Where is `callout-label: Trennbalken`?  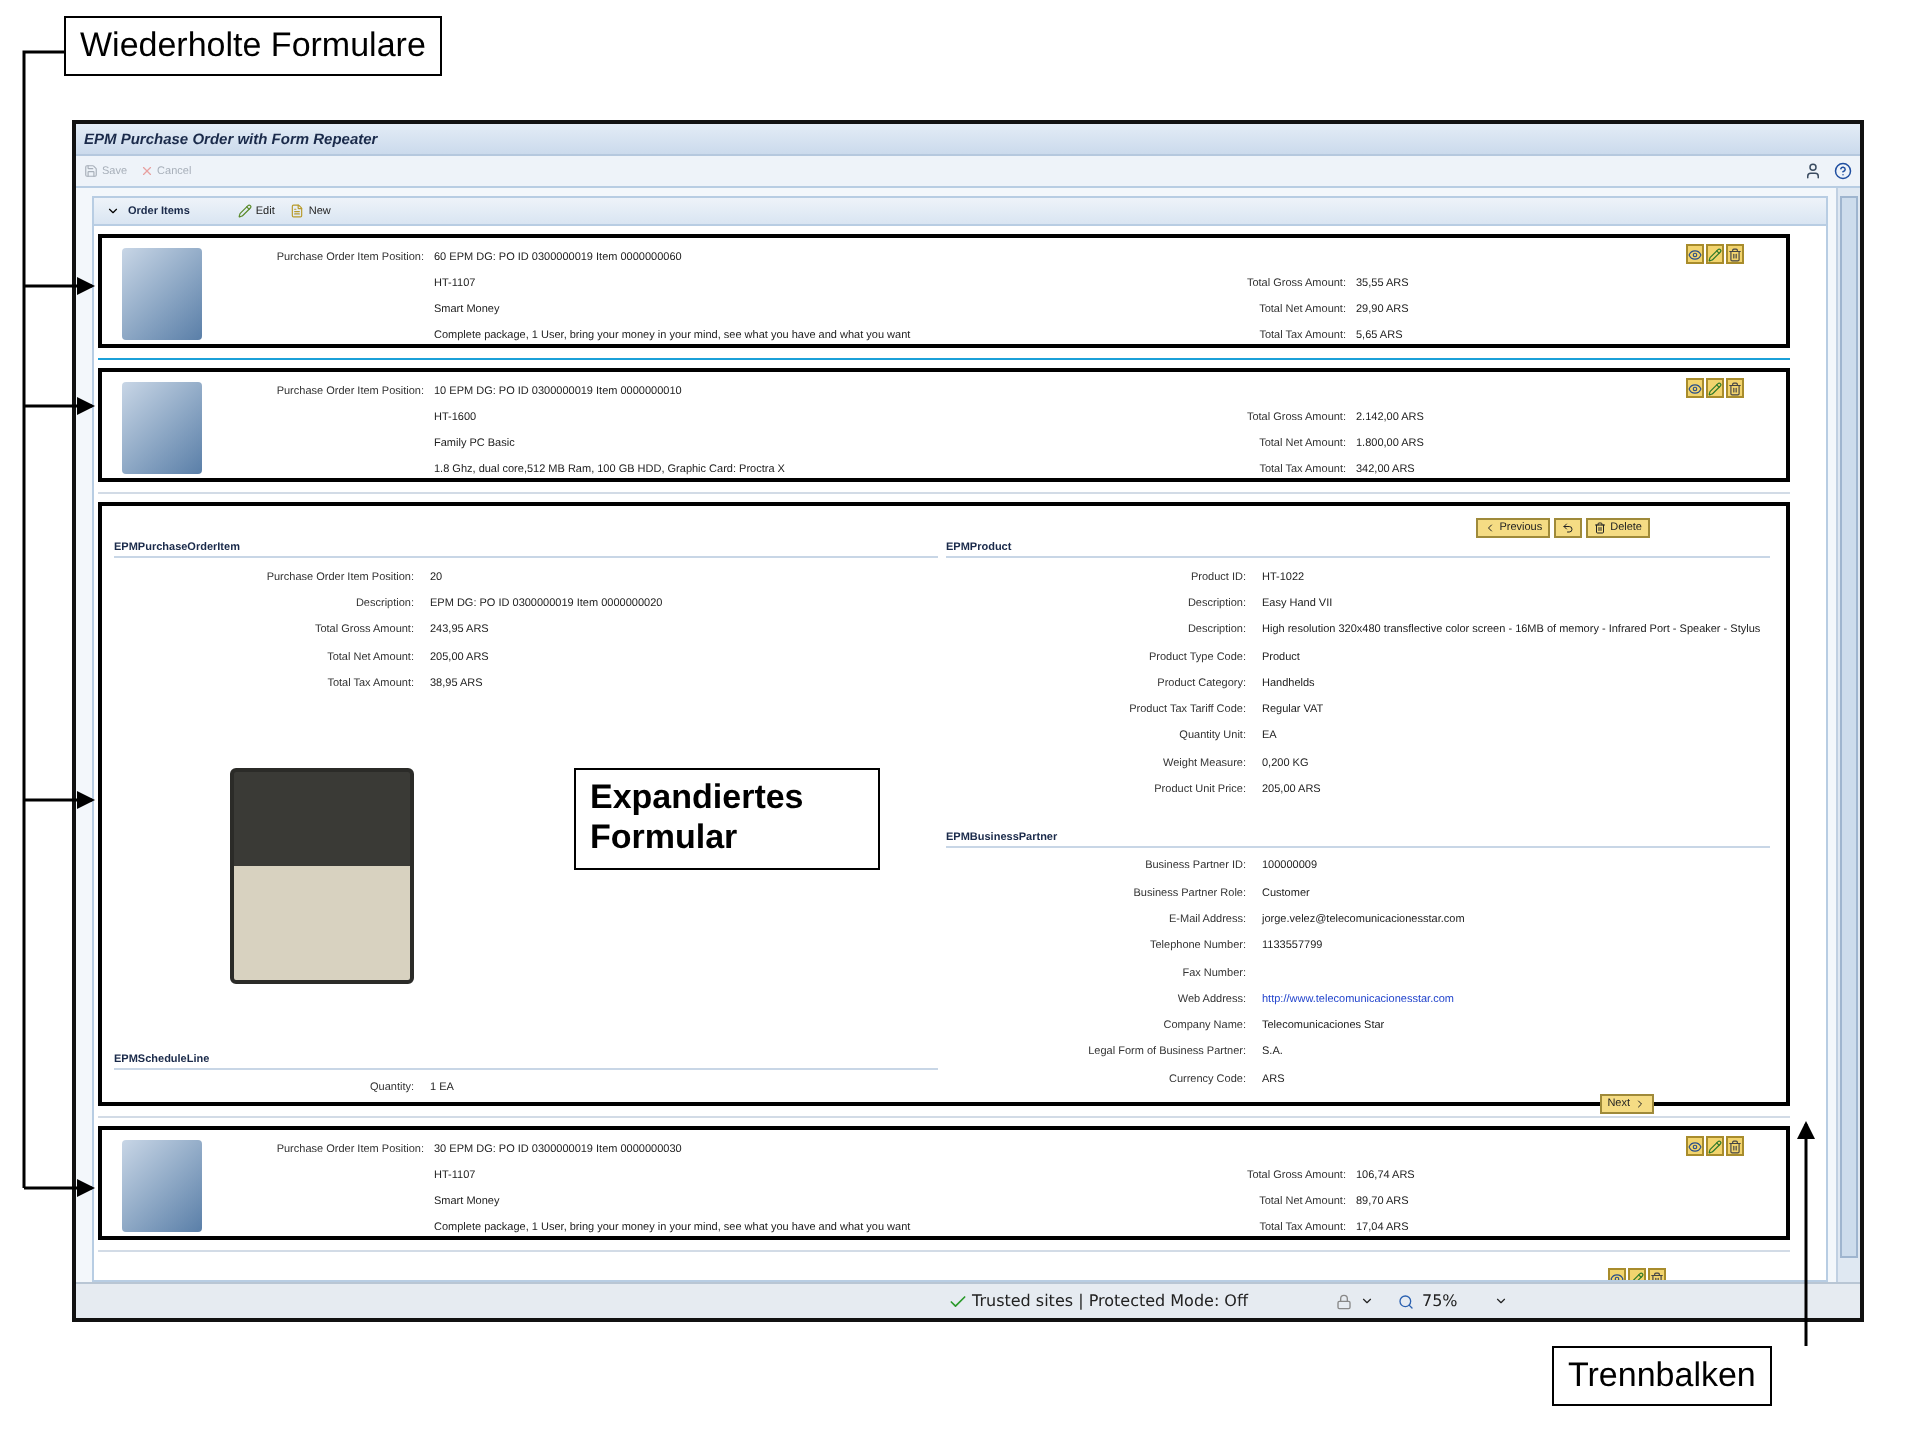
callout-label: Trennbalken is located at coordinates (1662, 1376).